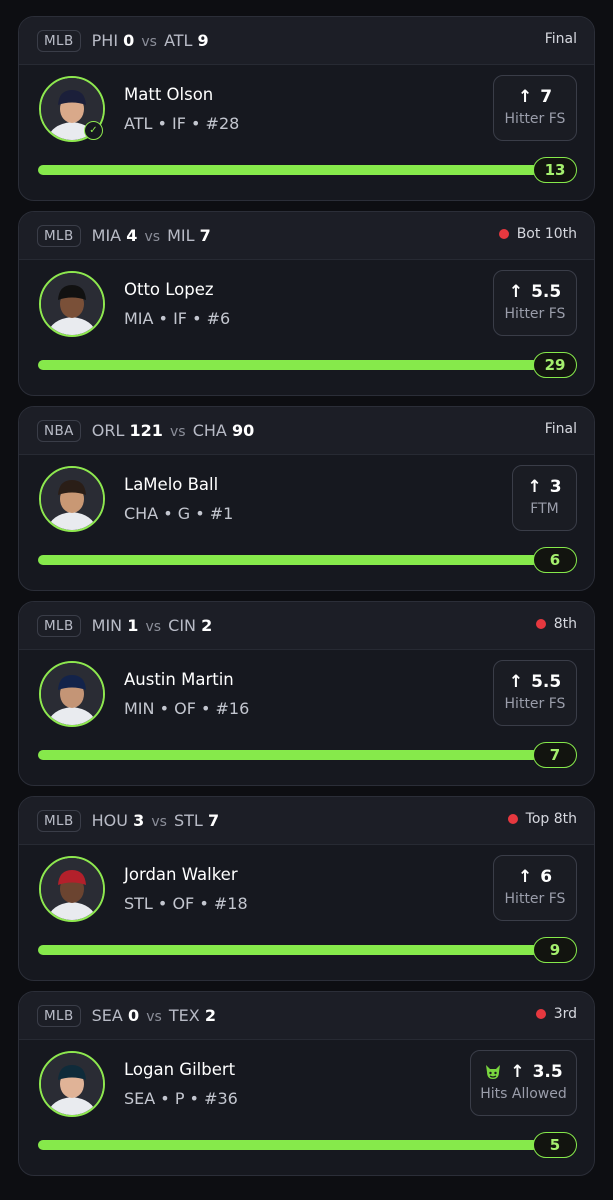 Image resolution: width=613 pixels, height=1200 pixels. I want to click on game-header: MLB MIA 4 vs MIL 7 Bot 10th, so click(306, 236).